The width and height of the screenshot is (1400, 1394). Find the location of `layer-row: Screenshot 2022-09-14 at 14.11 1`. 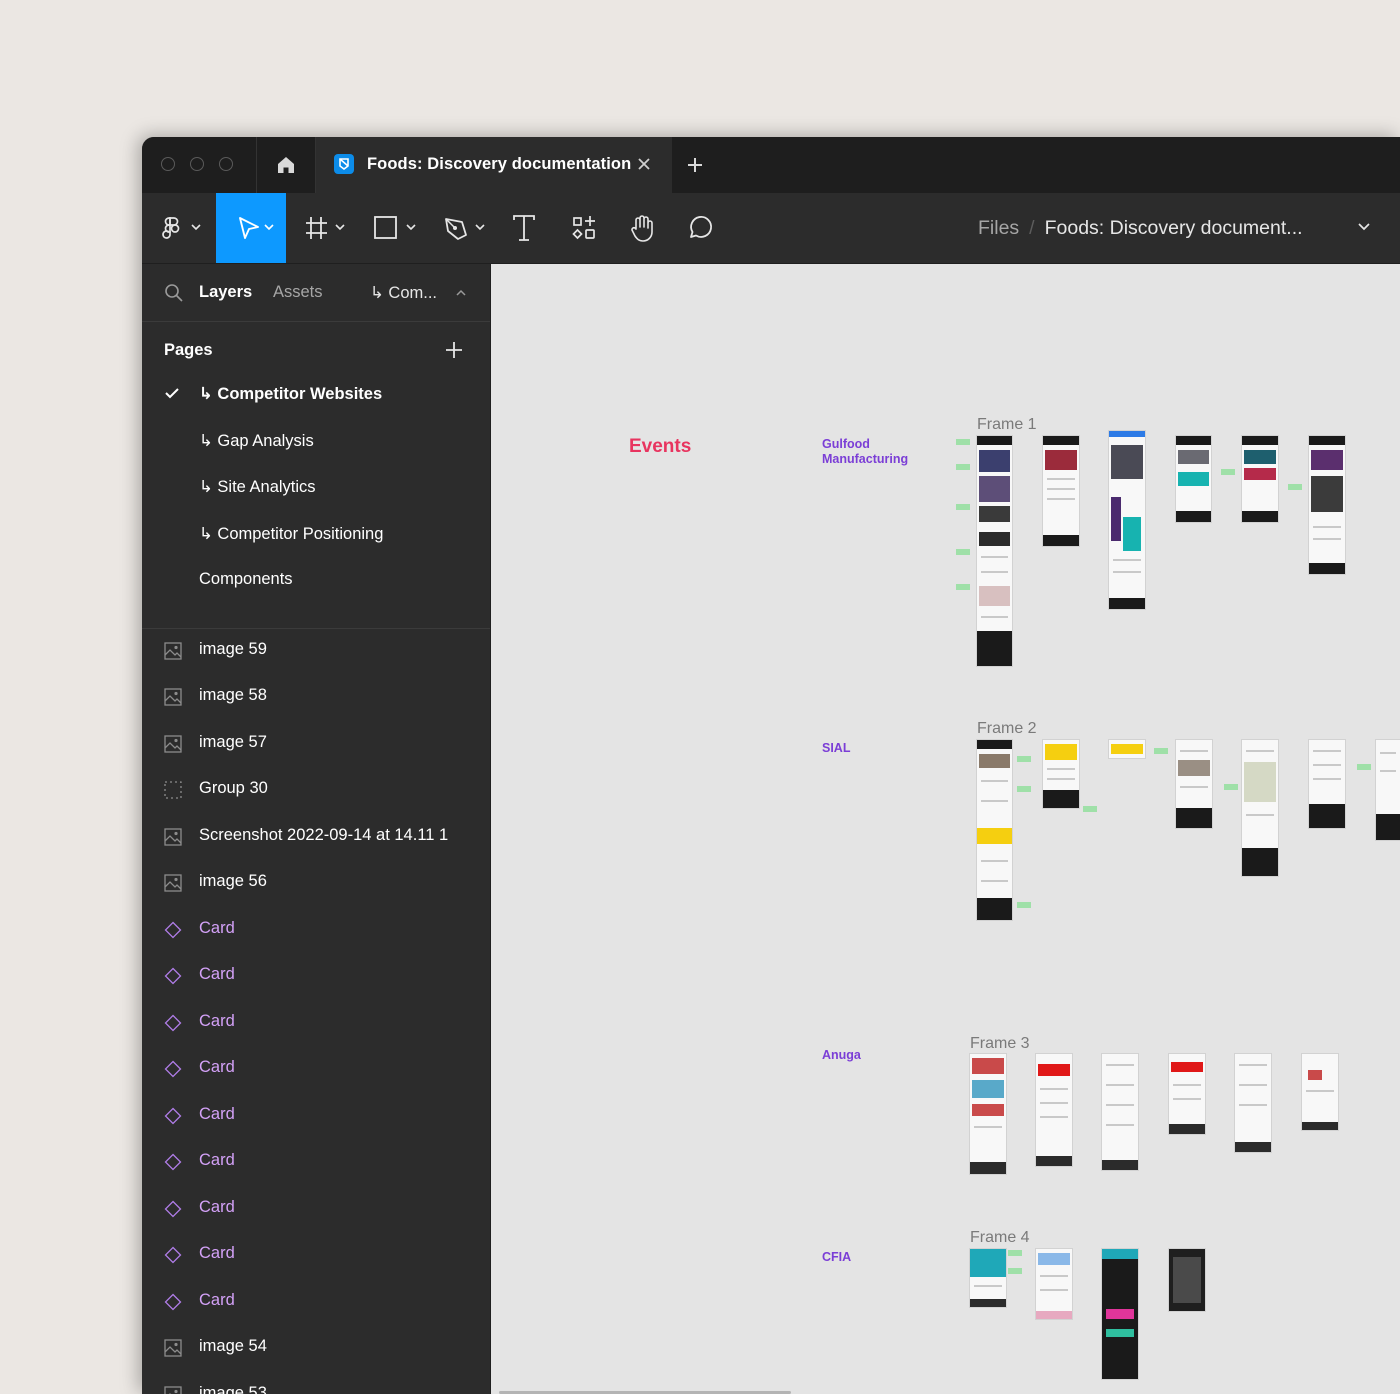

layer-row: Screenshot 2022-09-14 at 14.11 1 is located at coordinates (316, 837).